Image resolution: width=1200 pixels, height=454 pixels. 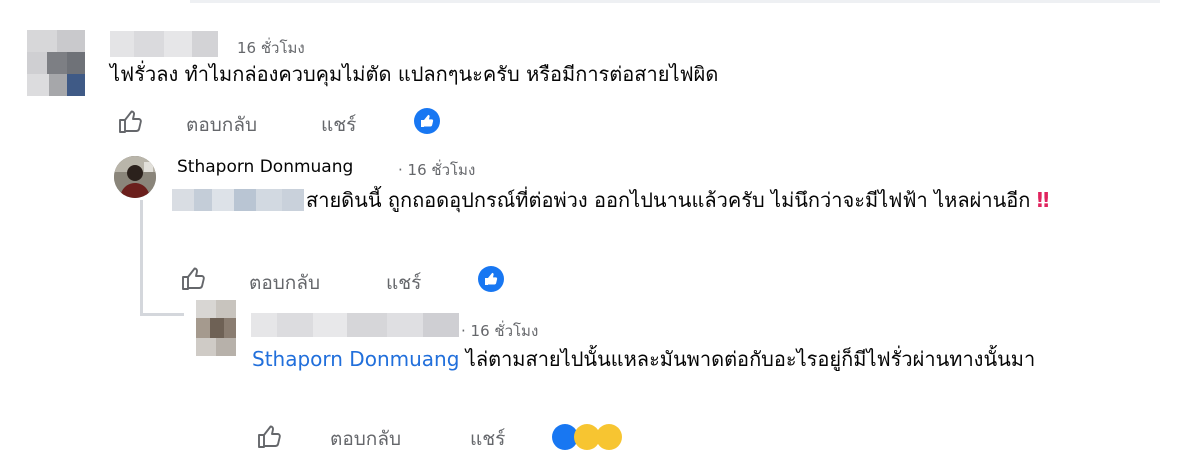 What do you see at coordinates (141, 257) in the screenshot?
I see `thread-line` at bounding box center [141, 257].